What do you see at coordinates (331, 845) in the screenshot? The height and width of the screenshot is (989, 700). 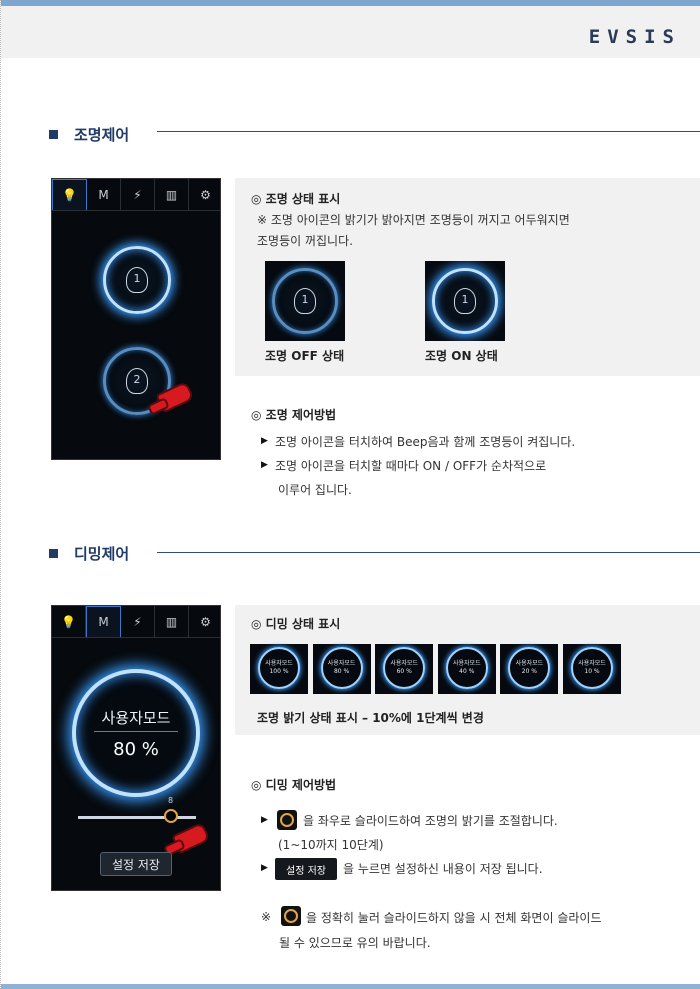 I see `dimming-method-line-2: (1~10까지 10단계)` at bounding box center [331, 845].